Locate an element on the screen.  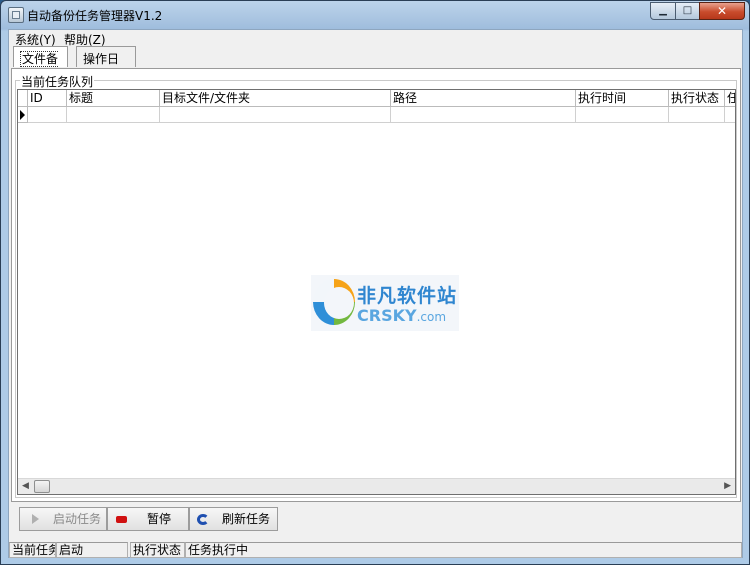
pause-icon is located at coordinates (121, 519).